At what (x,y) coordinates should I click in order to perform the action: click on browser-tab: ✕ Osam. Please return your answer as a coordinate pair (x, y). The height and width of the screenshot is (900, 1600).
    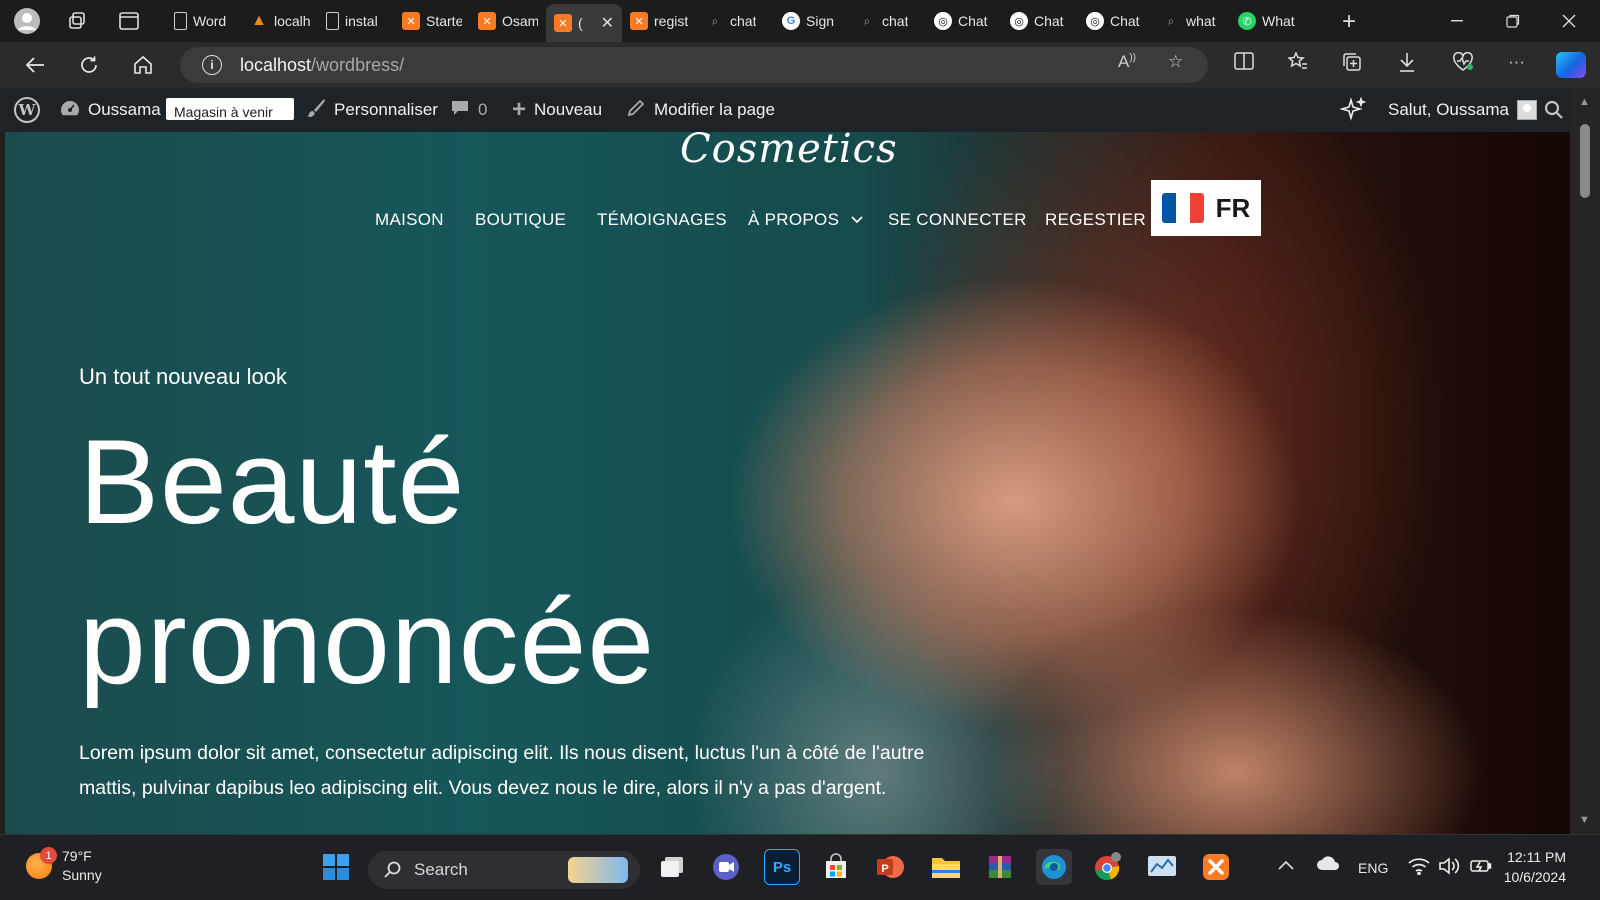
    Looking at the image, I should click on (508, 21).